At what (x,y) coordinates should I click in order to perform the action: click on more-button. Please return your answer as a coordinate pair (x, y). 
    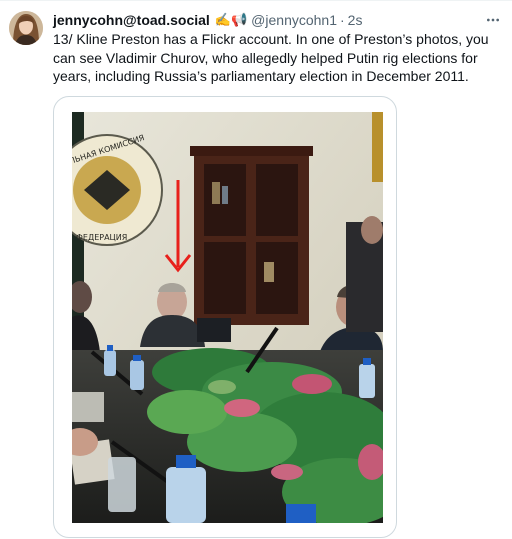
    Looking at the image, I should click on (493, 20).